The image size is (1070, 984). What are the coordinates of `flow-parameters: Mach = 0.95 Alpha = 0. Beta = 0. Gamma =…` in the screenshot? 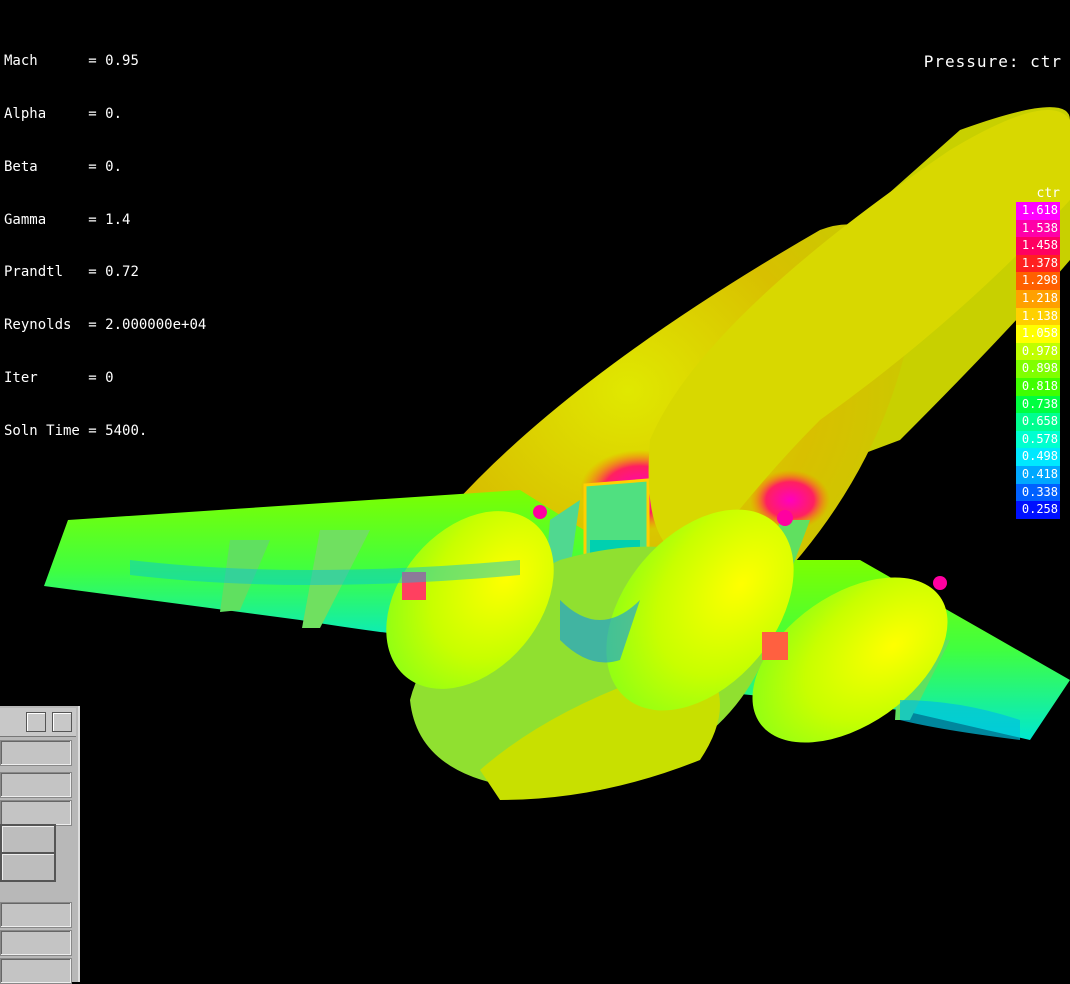 It's located at (105, 246).